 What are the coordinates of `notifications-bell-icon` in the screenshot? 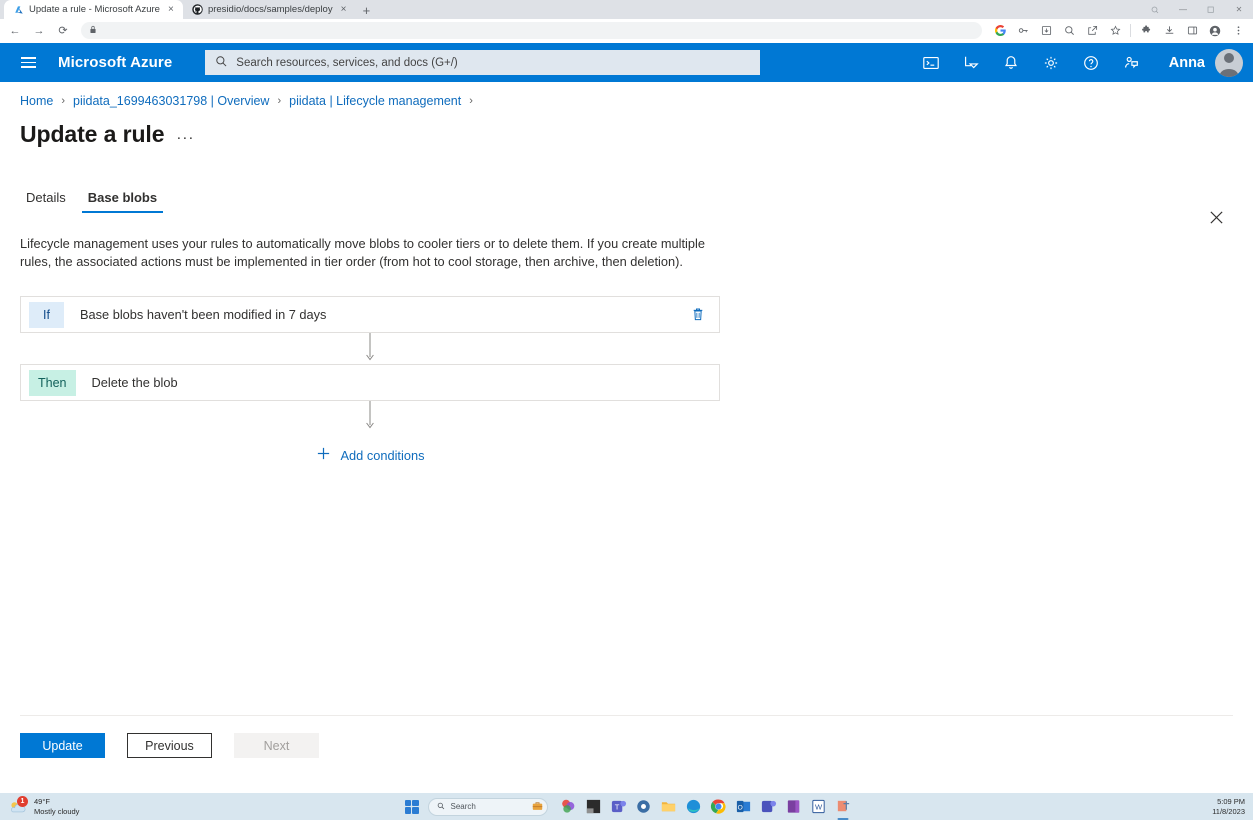 It's located at (1011, 62).